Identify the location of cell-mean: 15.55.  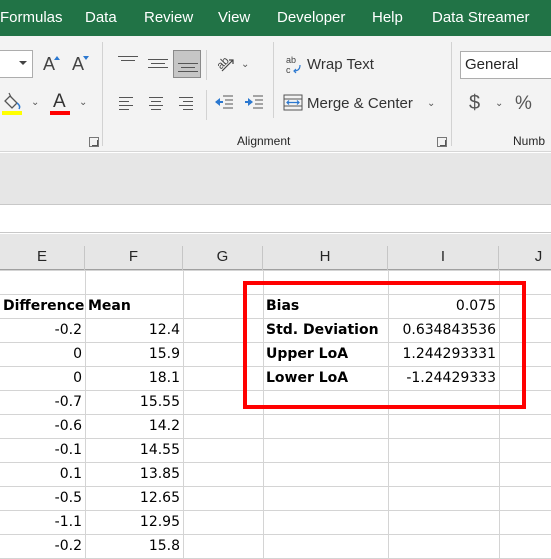
(134, 402).